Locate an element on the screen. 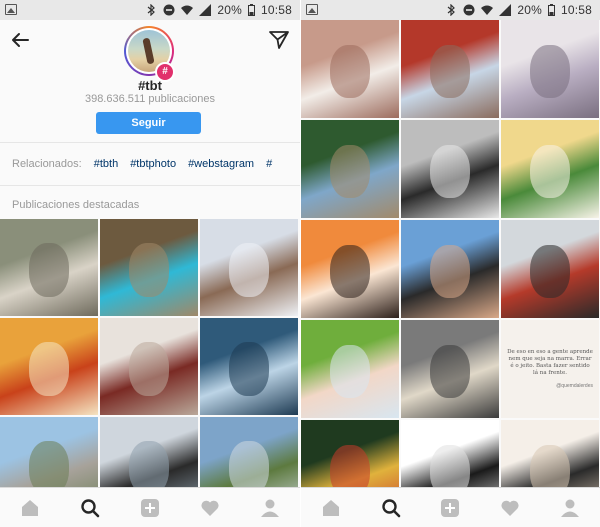 Image resolution: width=600 pixels, height=527 pixels. featured-posts-label: Publicaciones destacadas is located at coordinates (76, 205).